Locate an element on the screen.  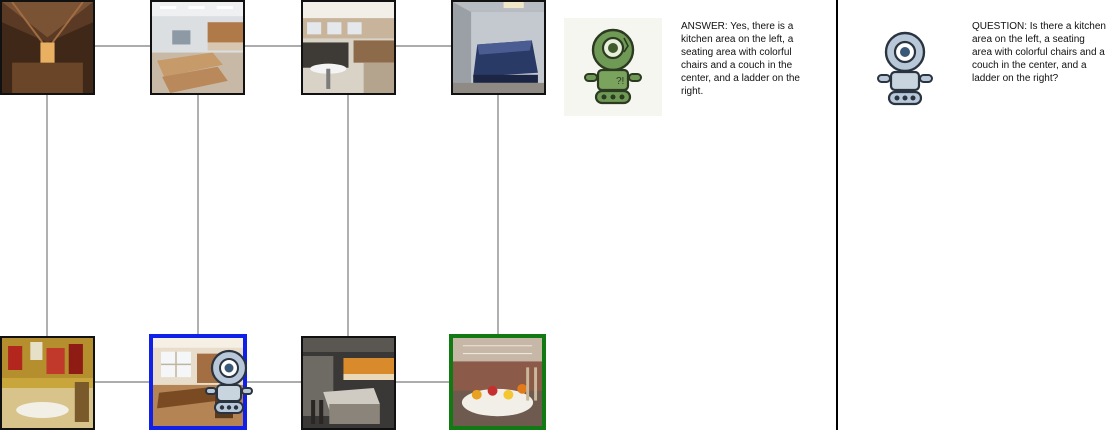
lounge-photo is located at coordinates (497, 382).